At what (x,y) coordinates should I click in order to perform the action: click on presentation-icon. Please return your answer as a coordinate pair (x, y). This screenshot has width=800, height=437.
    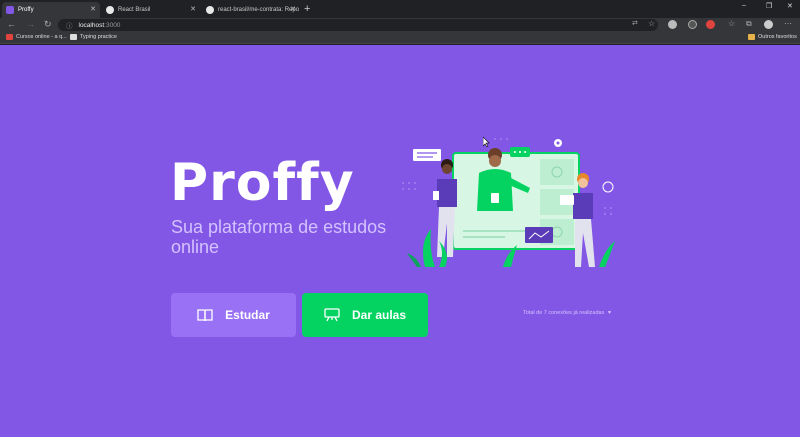
    Looking at the image, I should click on (332, 315).